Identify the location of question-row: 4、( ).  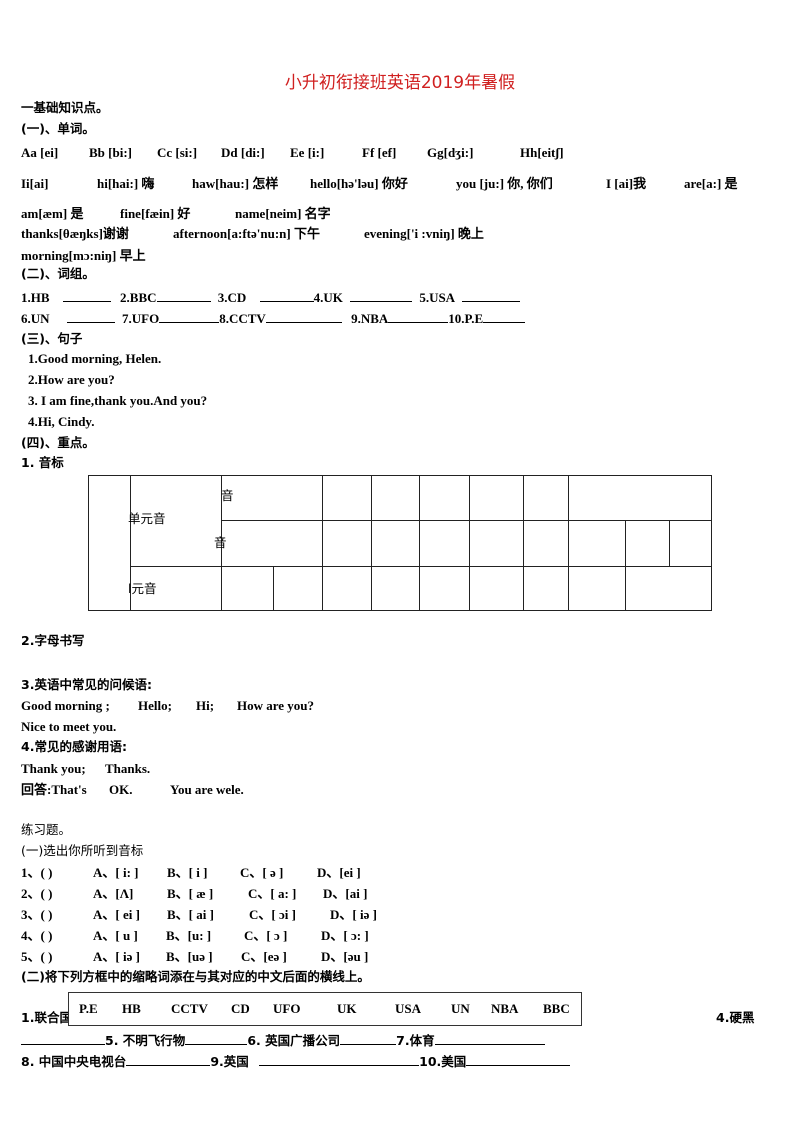
(37, 935).